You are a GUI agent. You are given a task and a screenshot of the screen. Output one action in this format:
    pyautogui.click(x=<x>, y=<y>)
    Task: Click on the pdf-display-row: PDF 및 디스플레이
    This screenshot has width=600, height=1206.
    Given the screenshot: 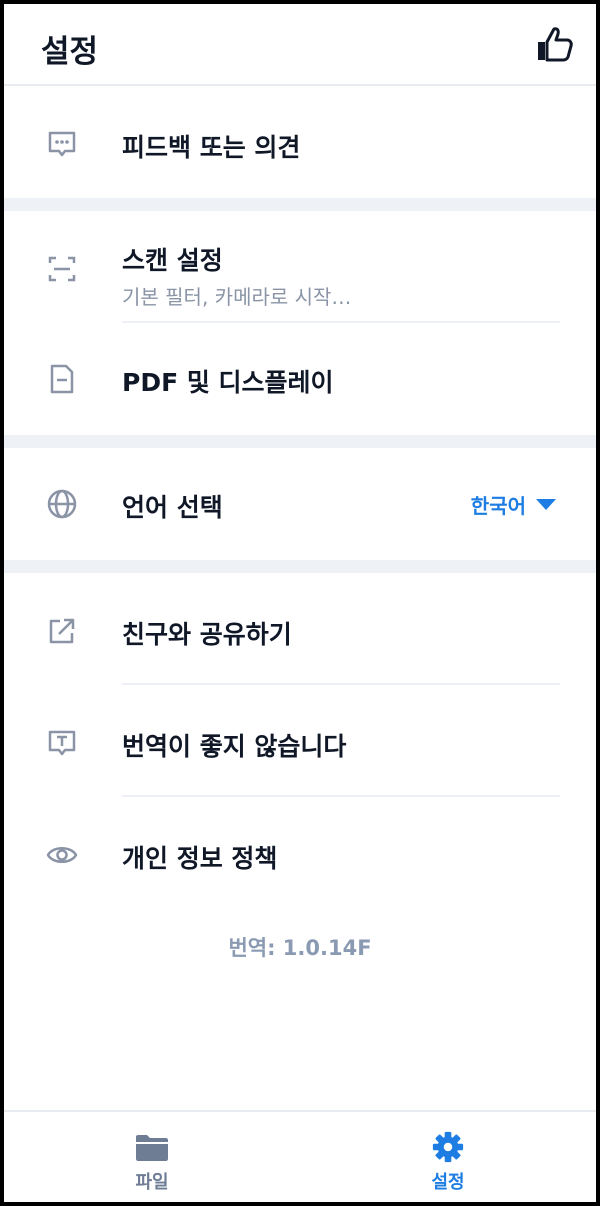 What is the action you would take?
    pyautogui.click(x=300, y=379)
    